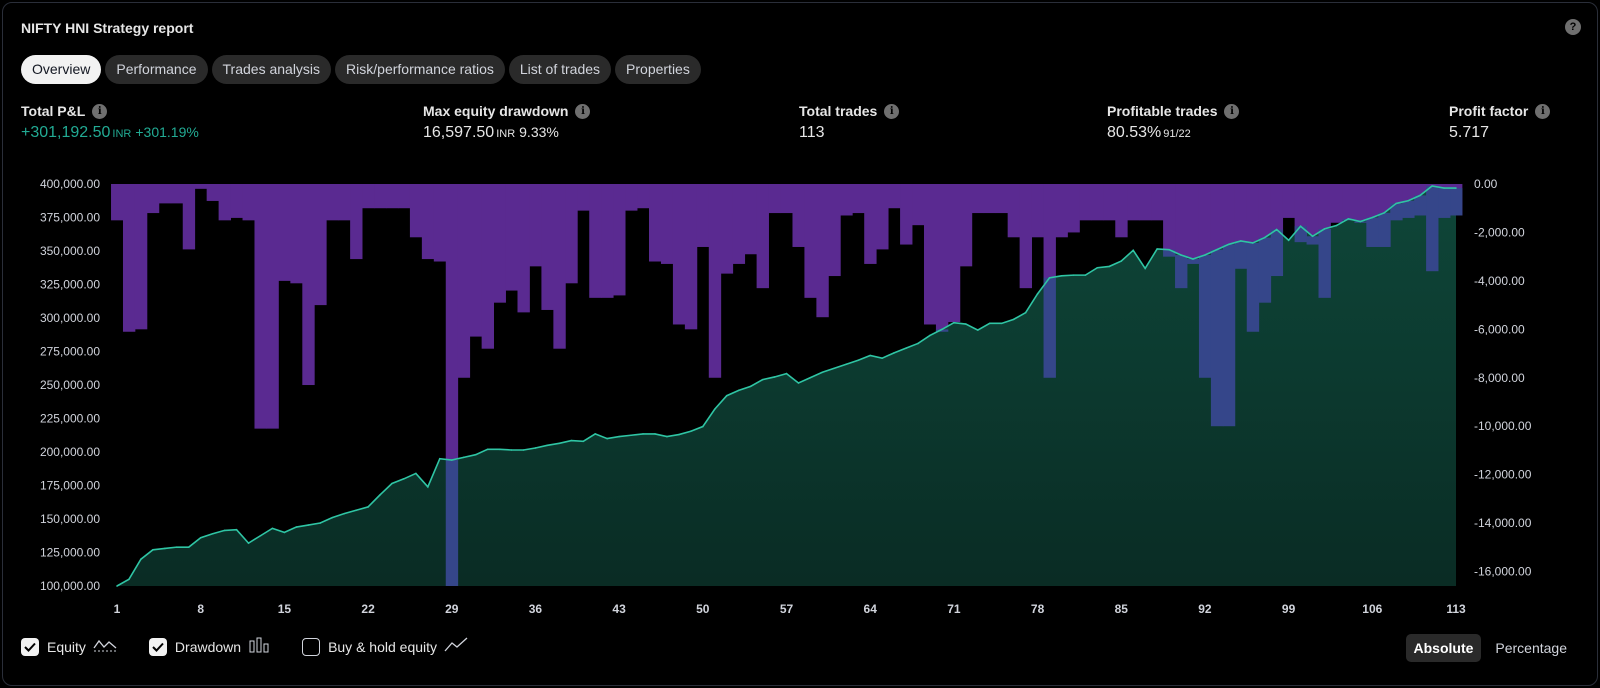  Describe the element at coordinates (70, 419) in the screenshot. I see `y-left-tick-label: 225,000.00` at that location.